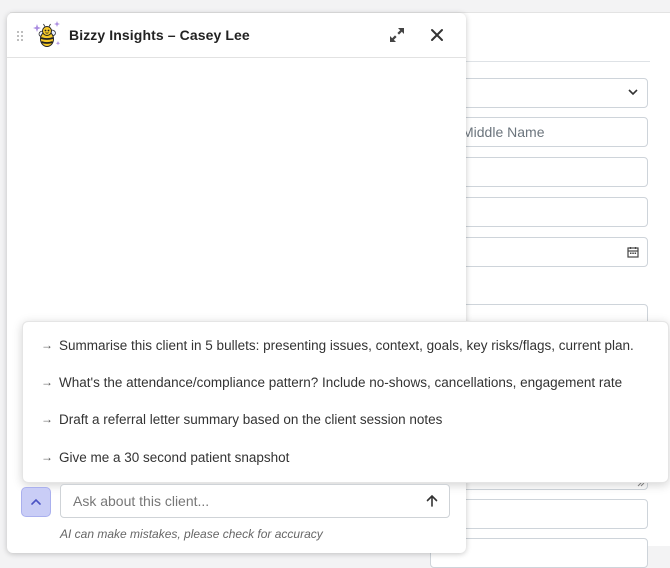  What do you see at coordinates (633, 92) in the screenshot?
I see `chevron-down-icon` at bounding box center [633, 92].